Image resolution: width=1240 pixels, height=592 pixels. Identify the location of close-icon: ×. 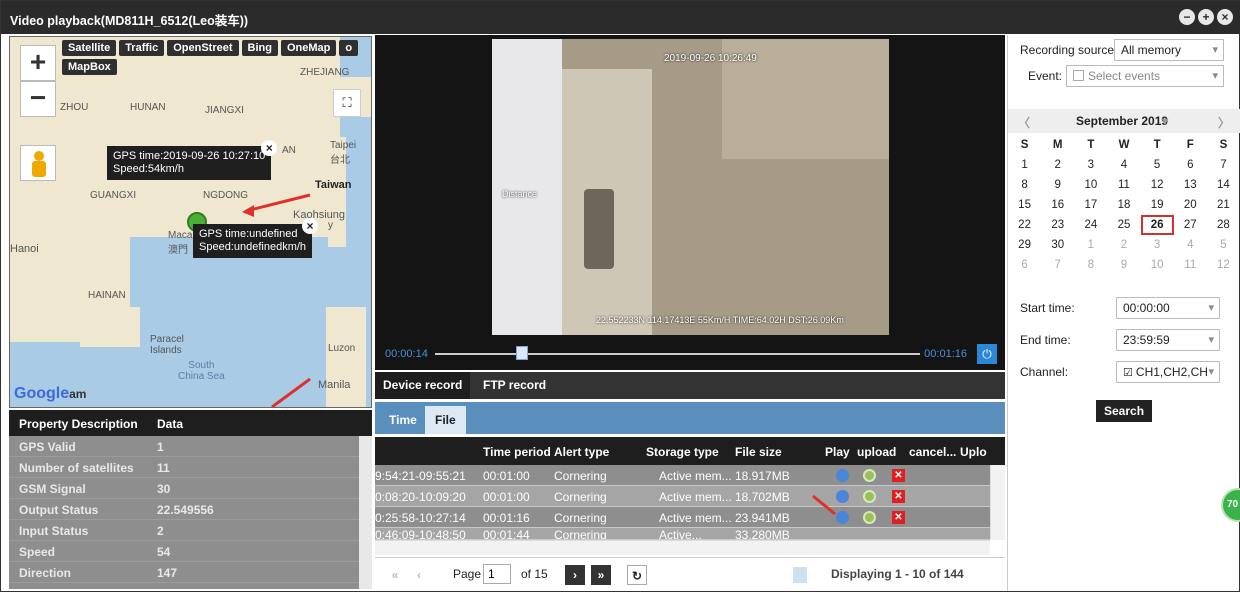
(1225, 17).